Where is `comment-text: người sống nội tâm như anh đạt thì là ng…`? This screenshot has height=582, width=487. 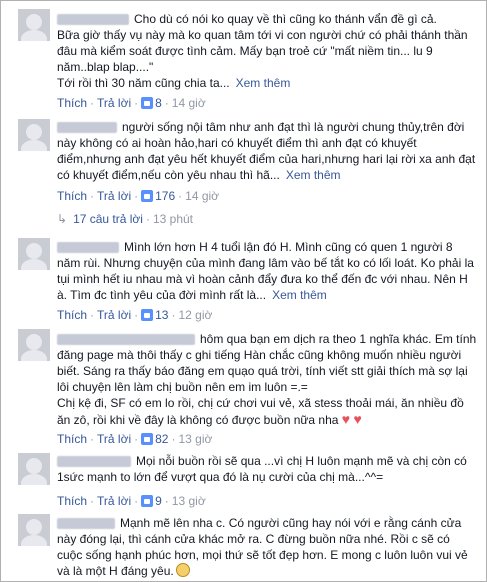 comment-text: người sống nội tâm như anh đạt thì là ng… is located at coordinates (266, 151).